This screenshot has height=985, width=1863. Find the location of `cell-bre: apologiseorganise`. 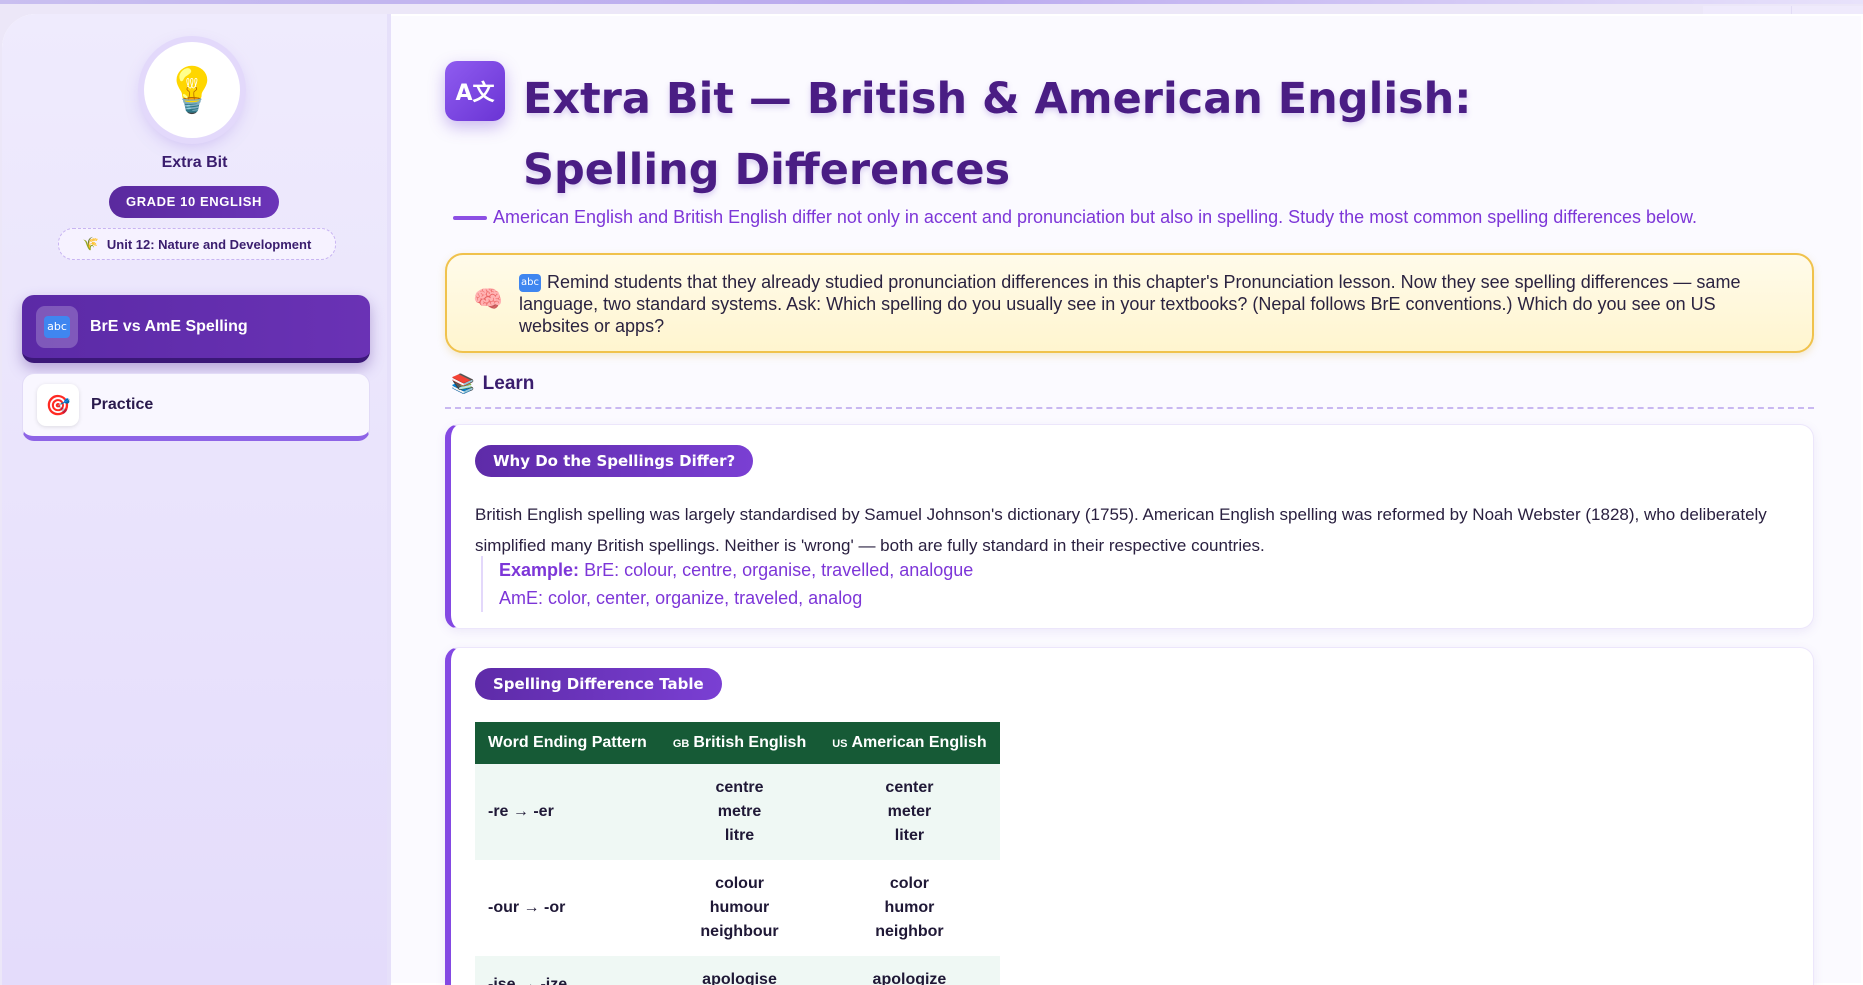

cell-bre: apologiseorganise is located at coordinates (739, 970).